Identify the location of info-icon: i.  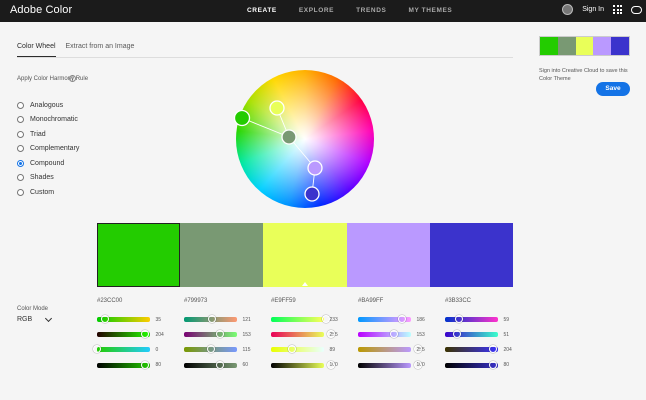
(72, 78).